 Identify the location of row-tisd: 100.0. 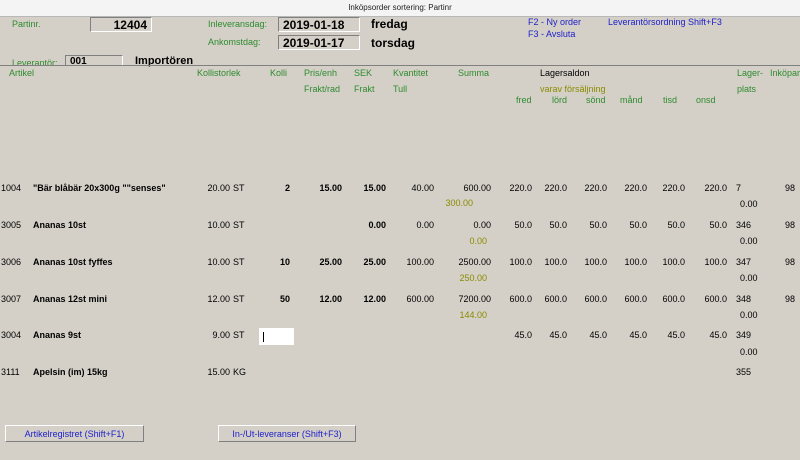
(673, 262).